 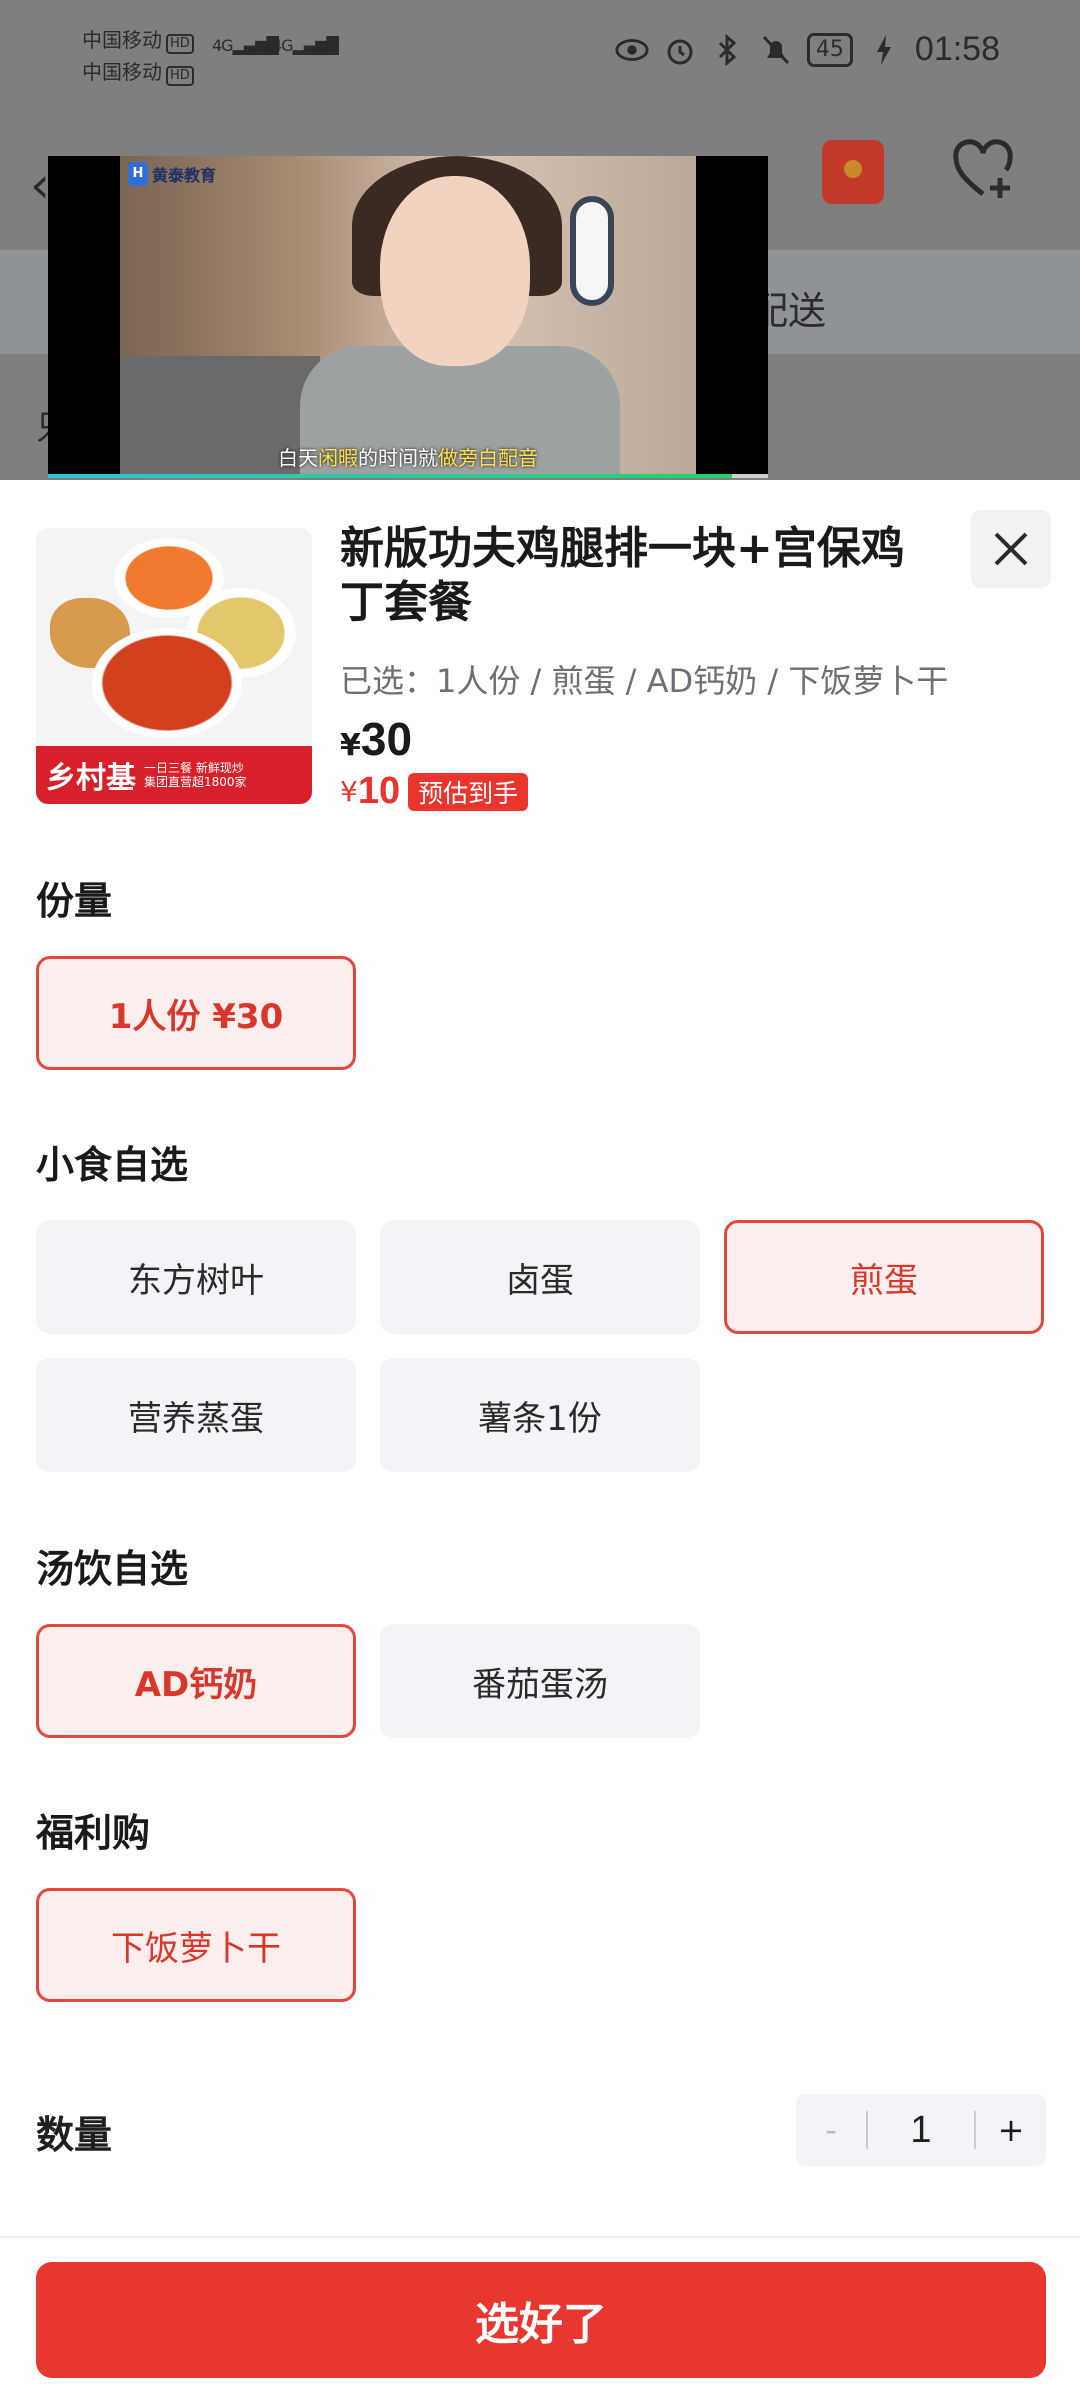 What do you see at coordinates (776, 50) in the screenshot?
I see `mute-bell-icon` at bounding box center [776, 50].